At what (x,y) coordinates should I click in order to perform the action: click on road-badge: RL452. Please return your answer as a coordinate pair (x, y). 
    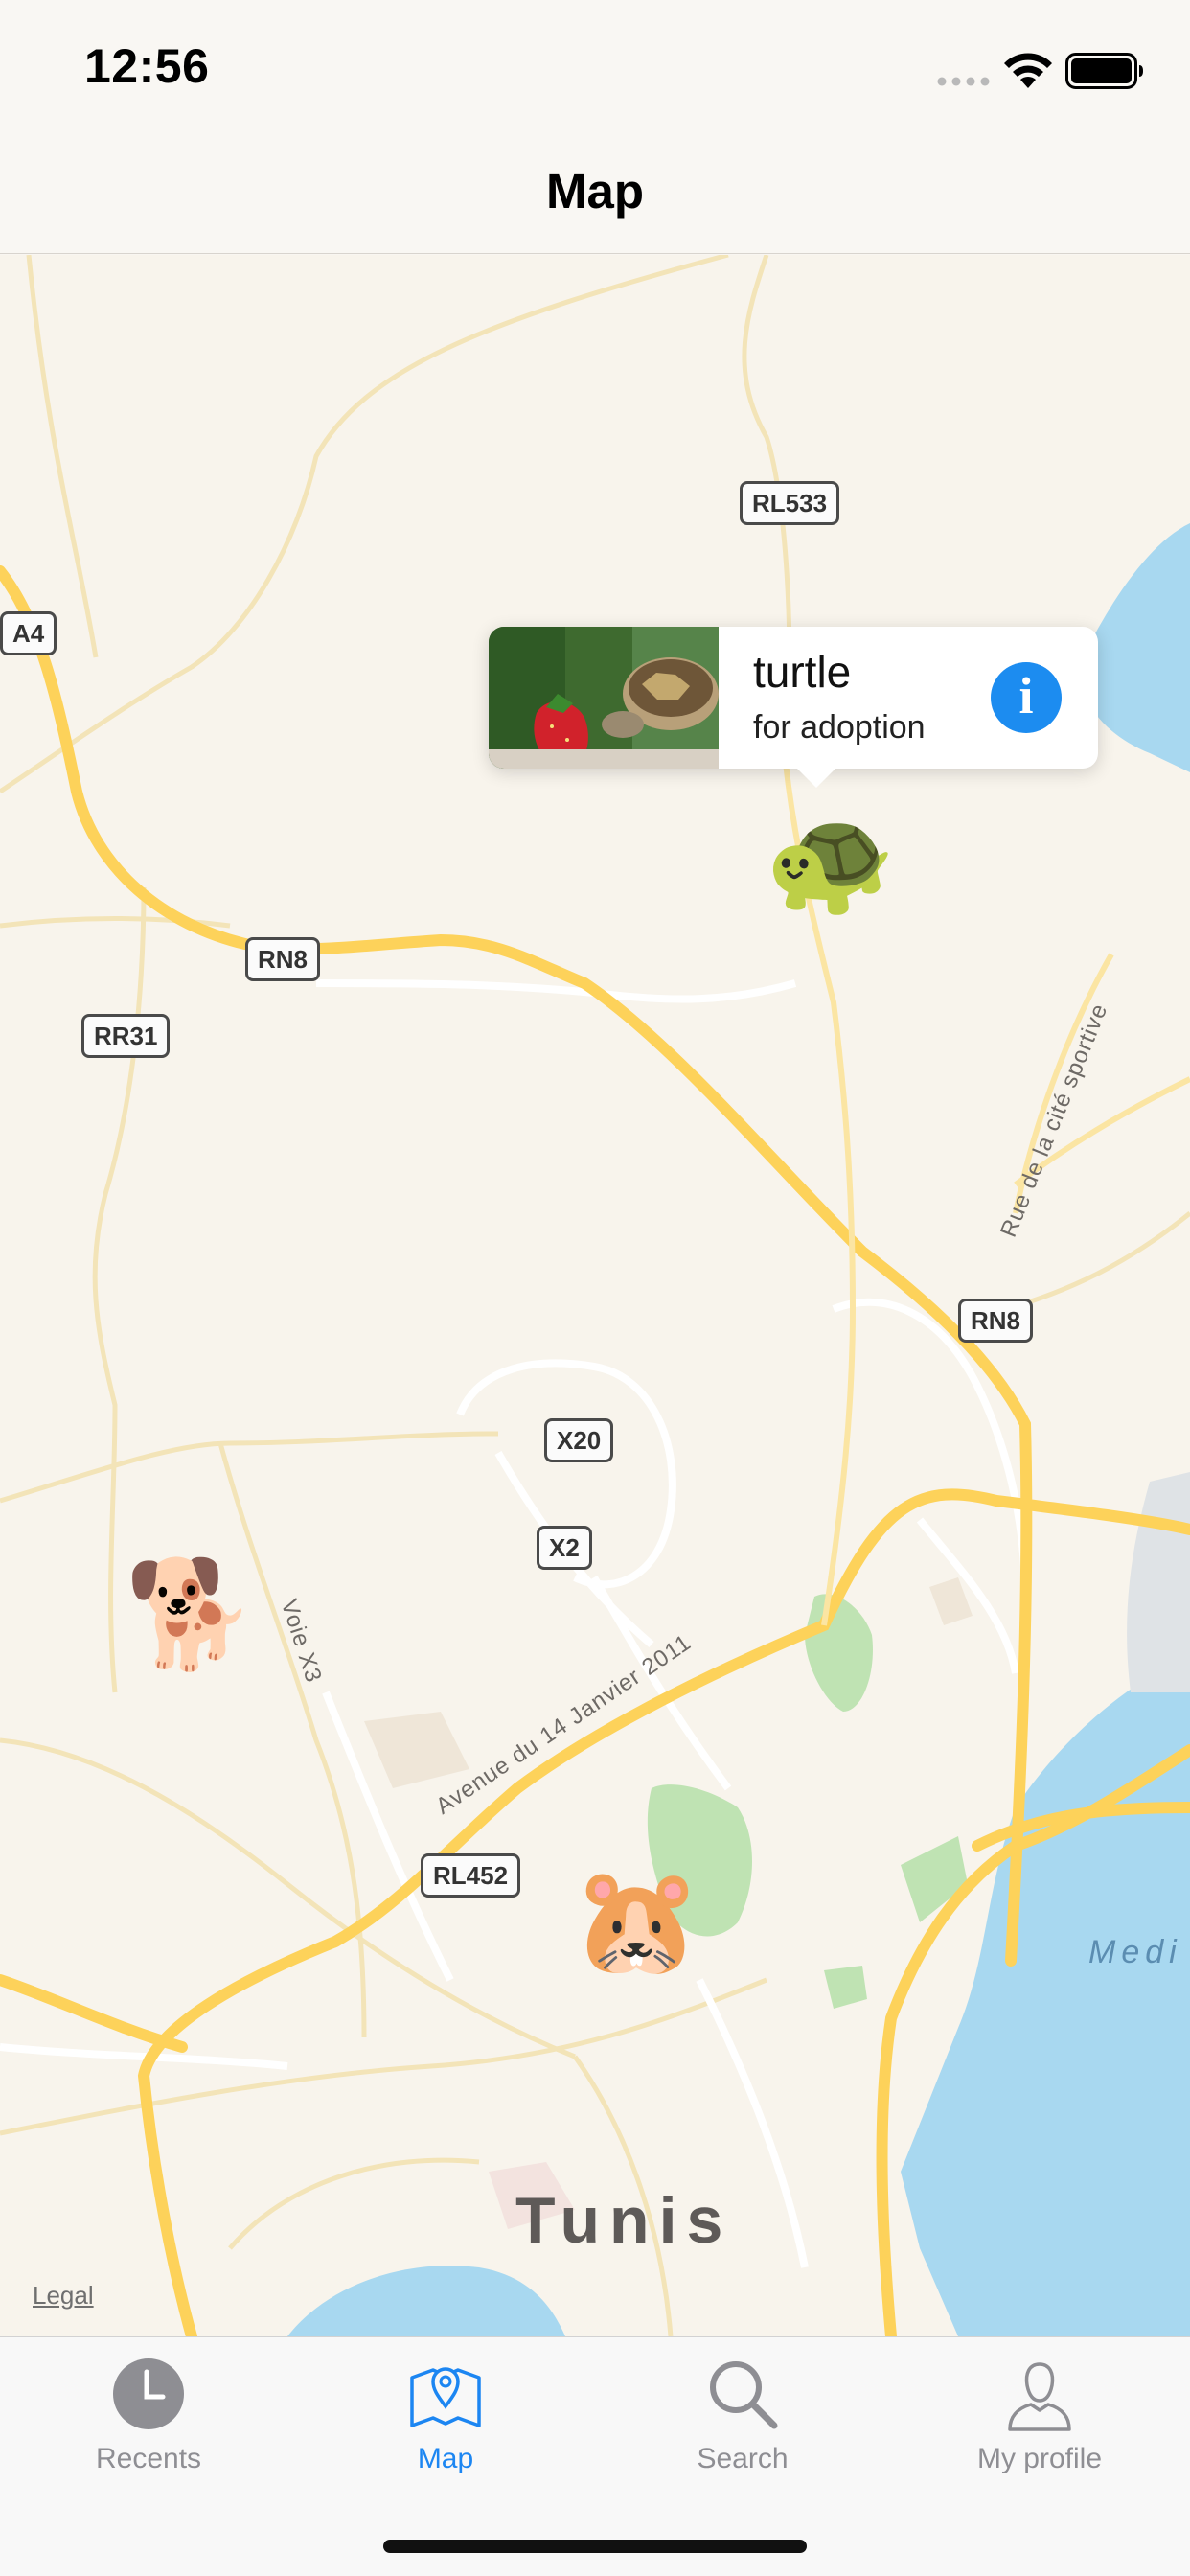
    Looking at the image, I should click on (471, 1875).